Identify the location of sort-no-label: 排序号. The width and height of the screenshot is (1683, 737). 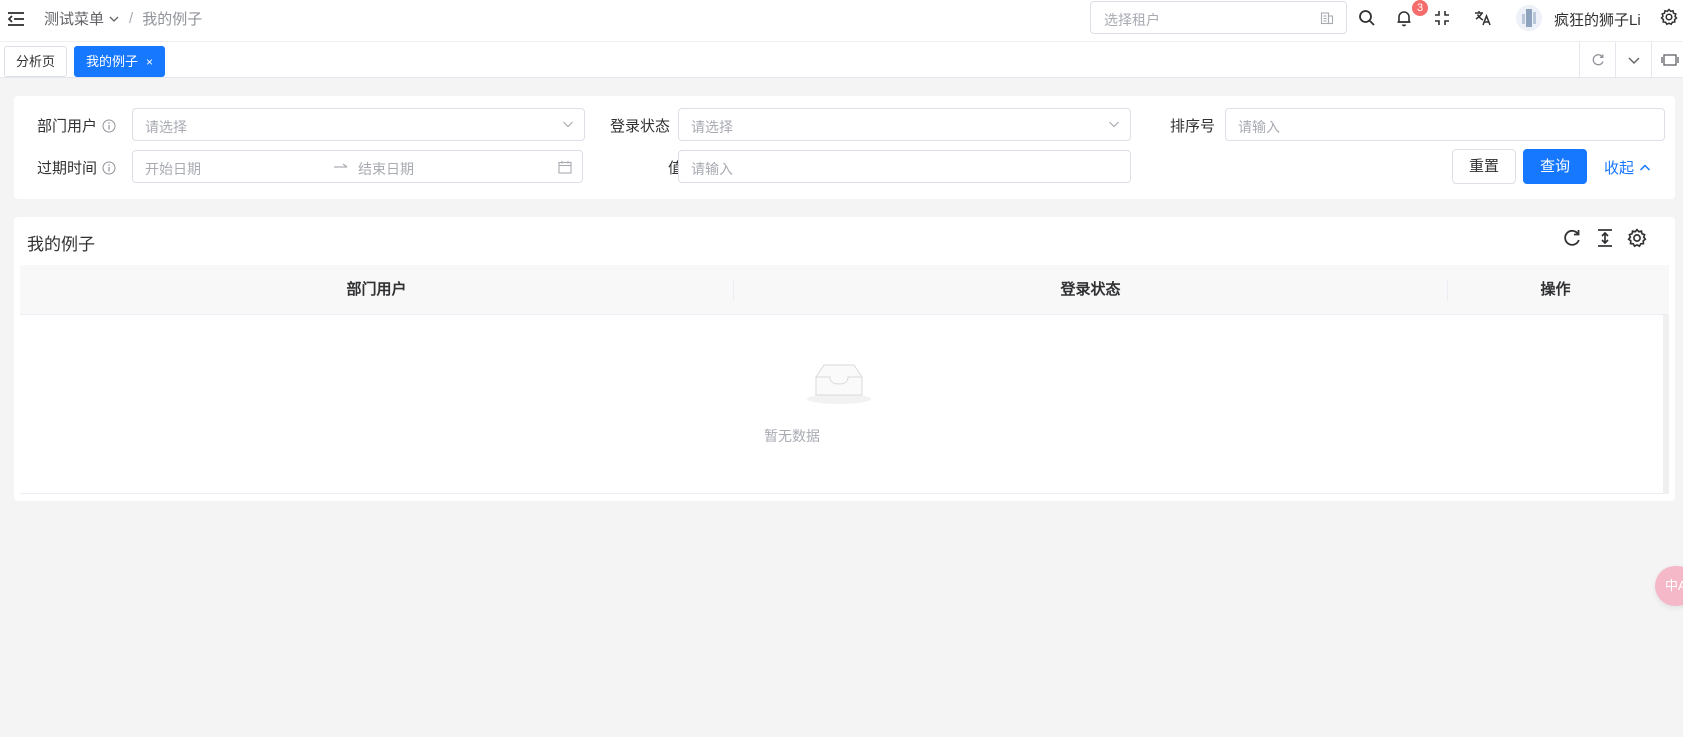
(1193, 126).